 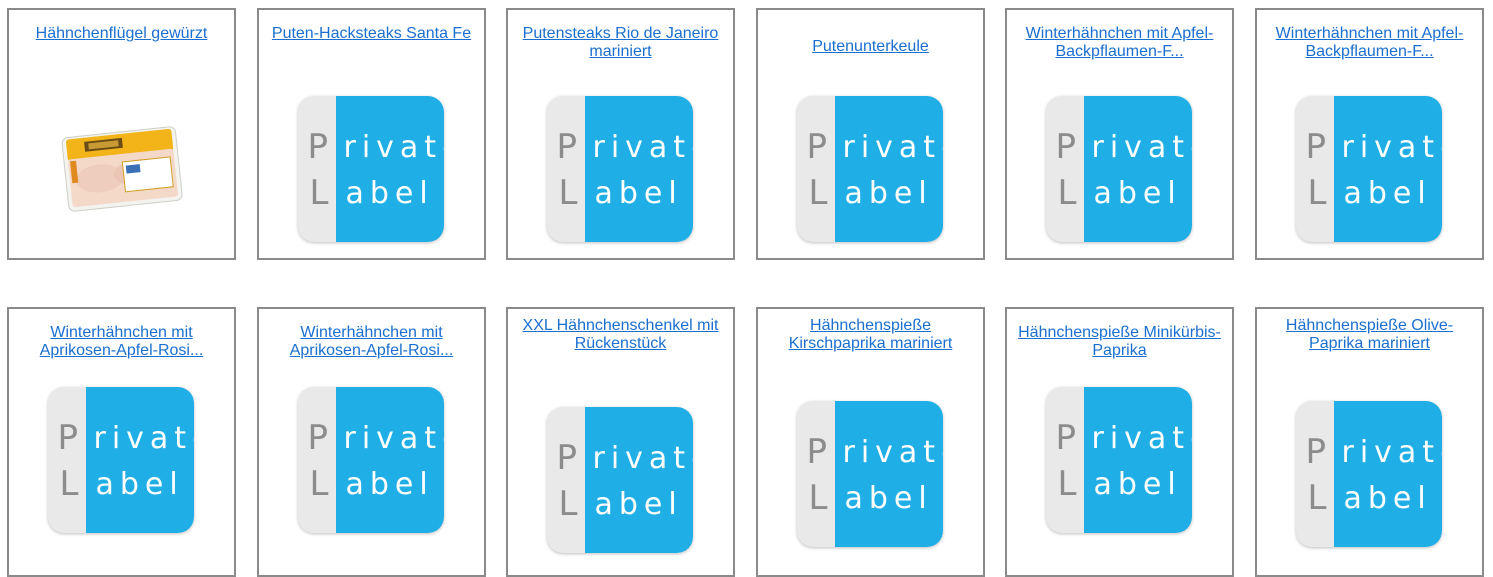 I want to click on product-title-link: Hähnchenspieße Minikürbis-Paprika, so click(x=1119, y=342).